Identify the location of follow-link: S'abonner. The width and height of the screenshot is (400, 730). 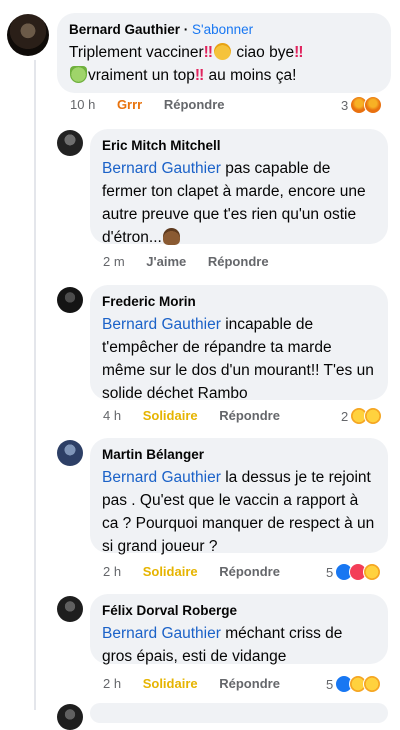
(222, 29).